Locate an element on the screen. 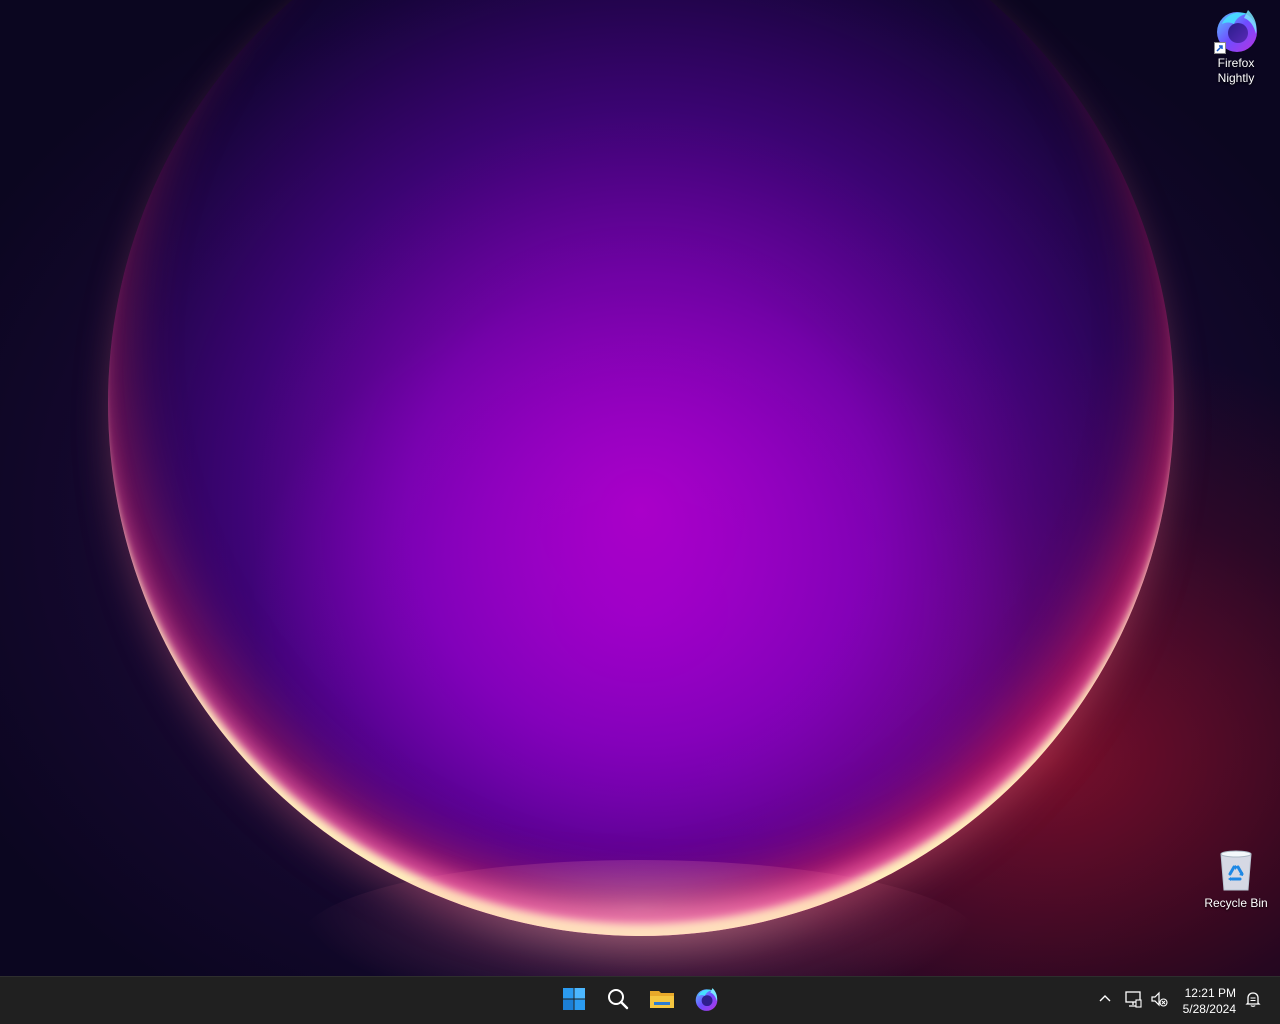 This screenshot has width=1280, height=1024. folder-icon is located at coordinates (662, 1001).